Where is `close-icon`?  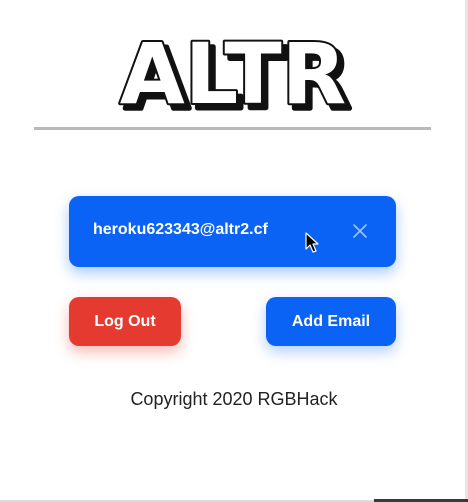
close-icon is located at coordinates (360, 231).